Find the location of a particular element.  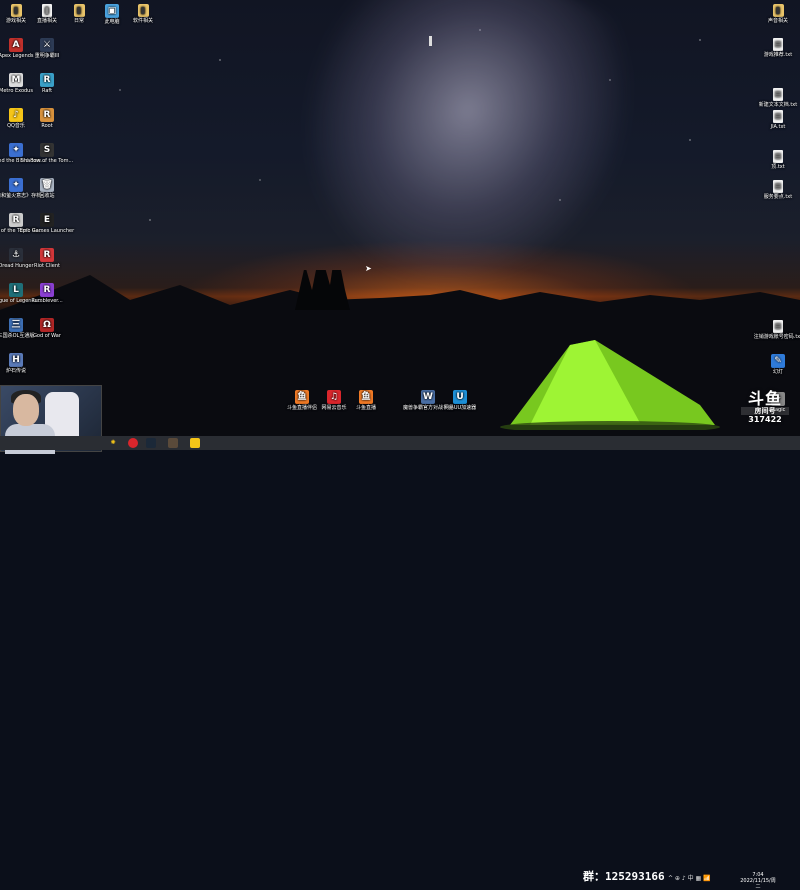

desktop-icon: ≡ 游戏推荐.txt is located at coordinates (774, 48).